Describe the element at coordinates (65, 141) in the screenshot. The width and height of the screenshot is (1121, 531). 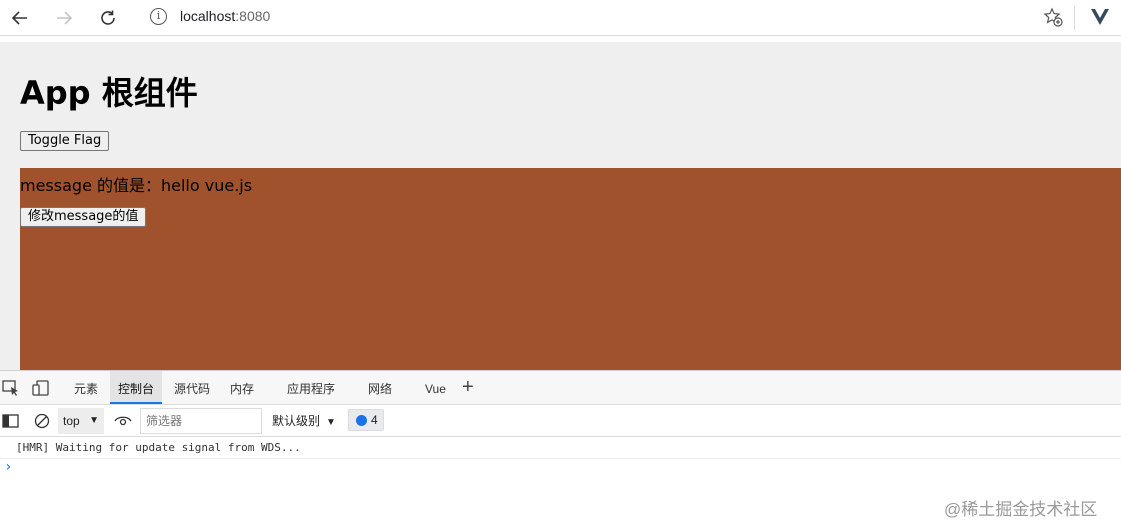
I see `toggle-flag-button: Toggle Flag` at that location.